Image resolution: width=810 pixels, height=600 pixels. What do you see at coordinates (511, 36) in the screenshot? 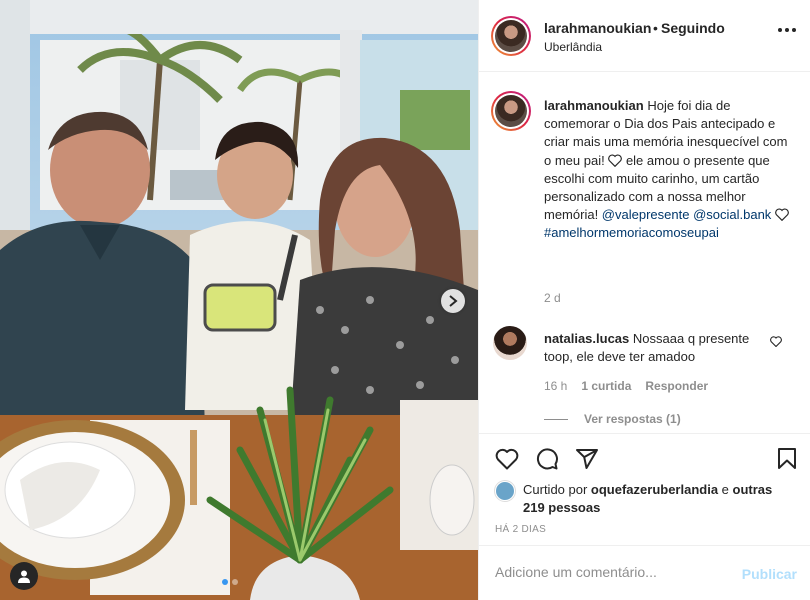
I see `author-avatar` at bounding box center [511, 36].